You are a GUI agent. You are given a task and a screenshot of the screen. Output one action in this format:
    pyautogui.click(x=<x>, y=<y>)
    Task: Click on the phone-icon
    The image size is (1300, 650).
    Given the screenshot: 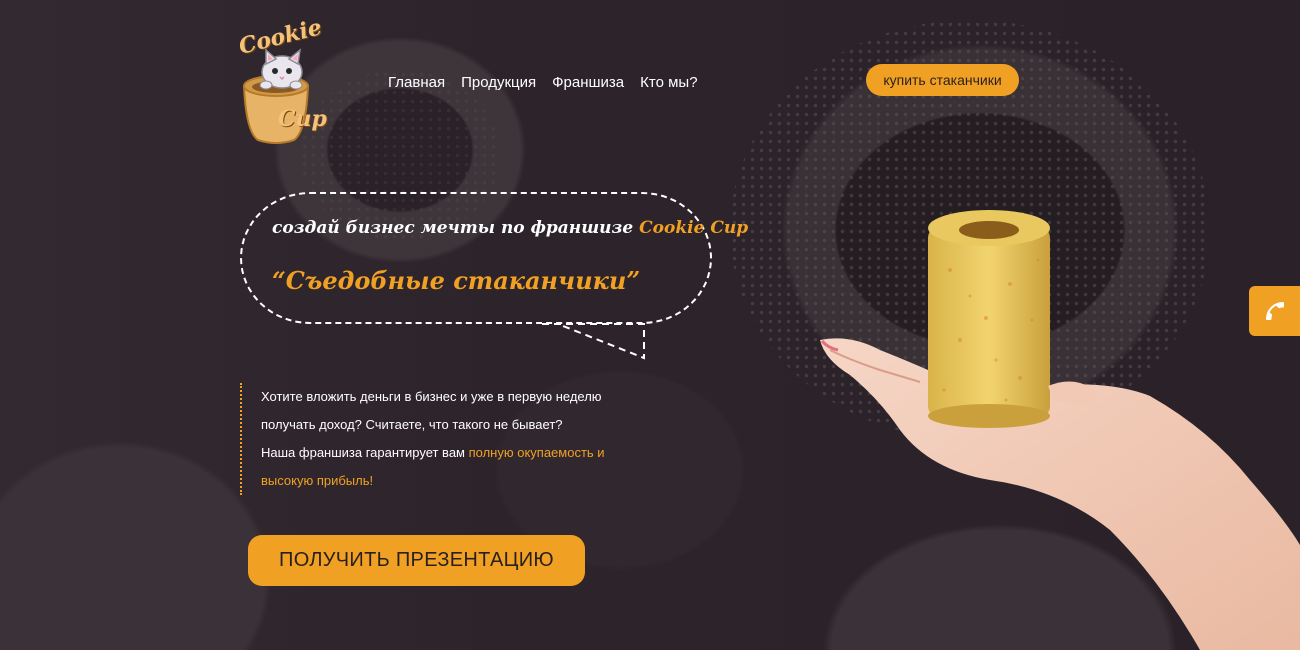 What is the action you would take?
    pyautogui.click(x=1274, y=311)
    